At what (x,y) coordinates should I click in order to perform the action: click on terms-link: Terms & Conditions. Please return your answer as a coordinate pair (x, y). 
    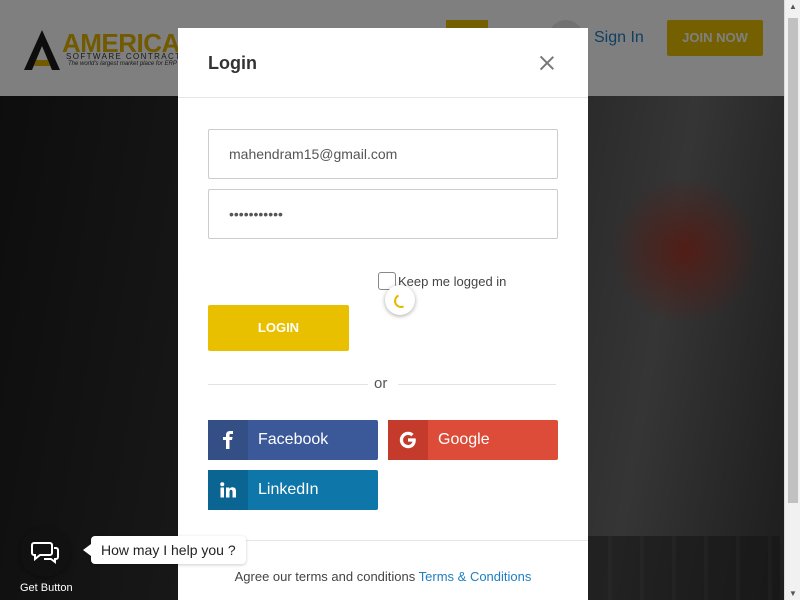
    Looking at the image, I should click on (475, 576).